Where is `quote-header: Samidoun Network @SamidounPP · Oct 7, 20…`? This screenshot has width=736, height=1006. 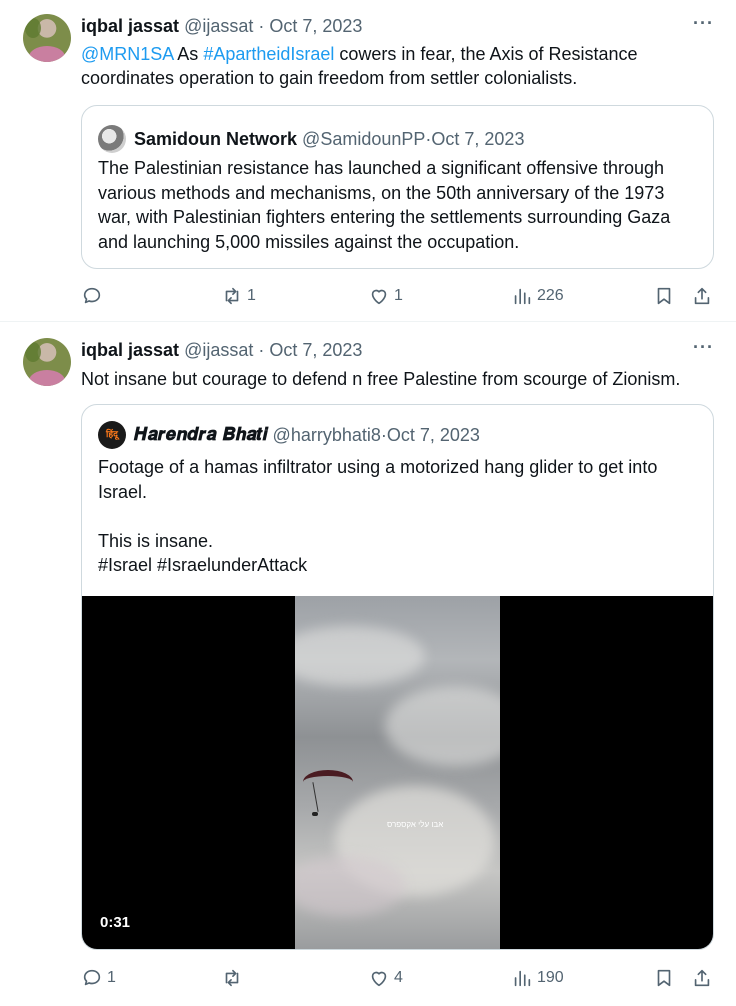 quote-header: Samidoun Network @SamidounPP · Oct 7, 20… is located at coordinates (311, 139).